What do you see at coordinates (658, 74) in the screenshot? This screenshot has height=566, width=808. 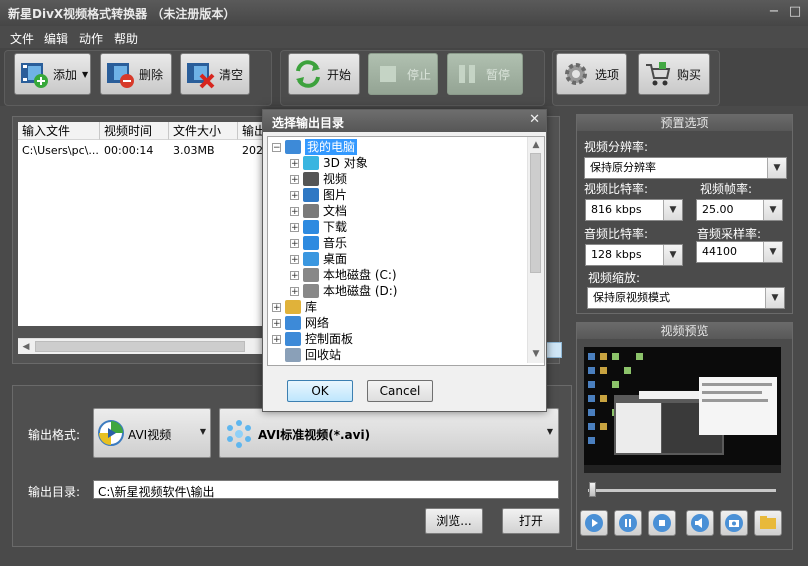 I see `shopping-cart-icon` at bounding box center [658, 74].